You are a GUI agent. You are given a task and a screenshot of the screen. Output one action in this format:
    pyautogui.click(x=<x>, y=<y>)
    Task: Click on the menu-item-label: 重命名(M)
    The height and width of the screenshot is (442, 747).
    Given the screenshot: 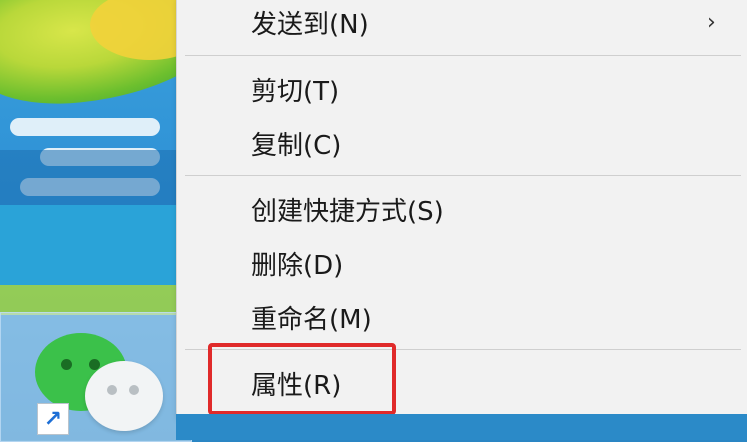 What is the action you would take?
    pyautogui.click(x=311, y=319)
    